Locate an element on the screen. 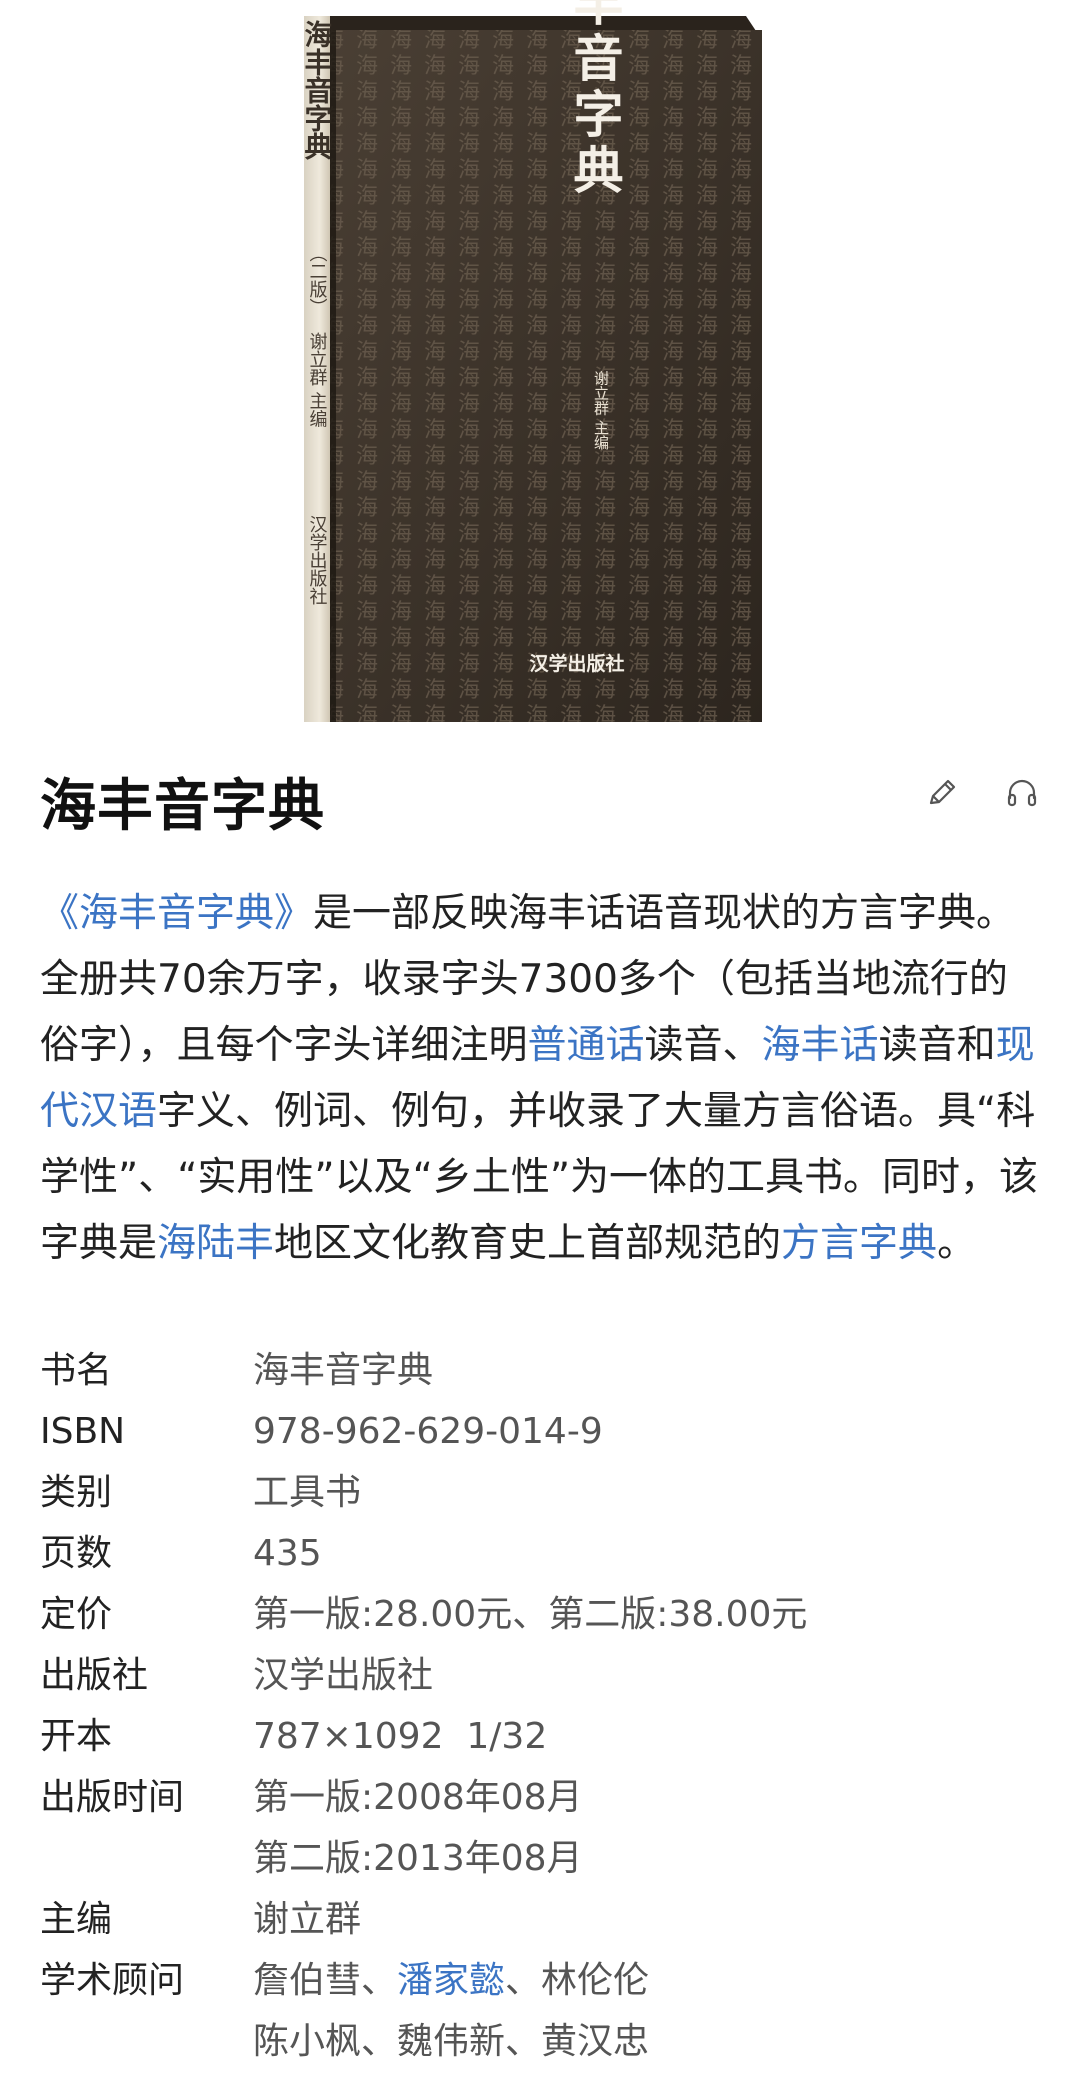  info-row-format: 开本 787×1092 1/32 is located at coordinates (540, 1736).